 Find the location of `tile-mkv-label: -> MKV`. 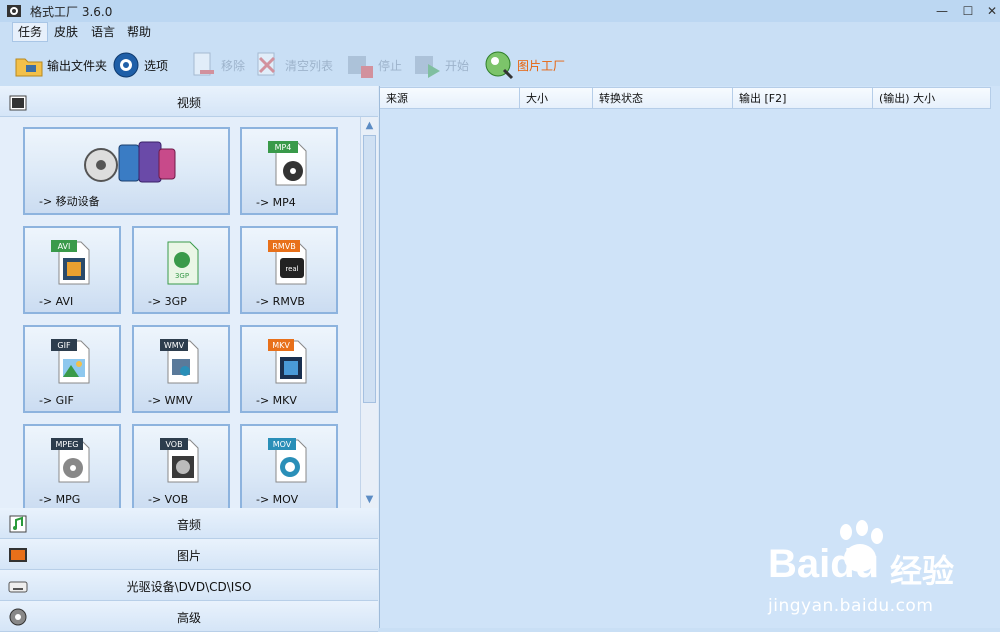

tile-mkv-label: -> MKV is located at coordinates (276, 400).